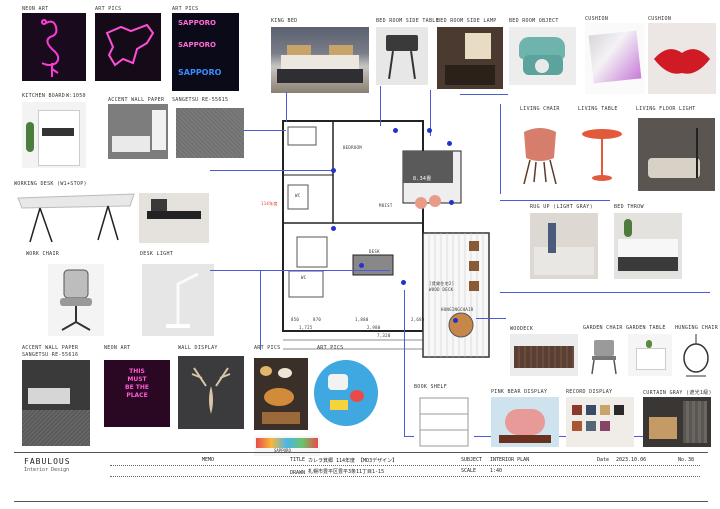  What do you see at coordinates (138, 131) in the screenshot?
I see `accent-wall-image` at bounding box center [138, 131].